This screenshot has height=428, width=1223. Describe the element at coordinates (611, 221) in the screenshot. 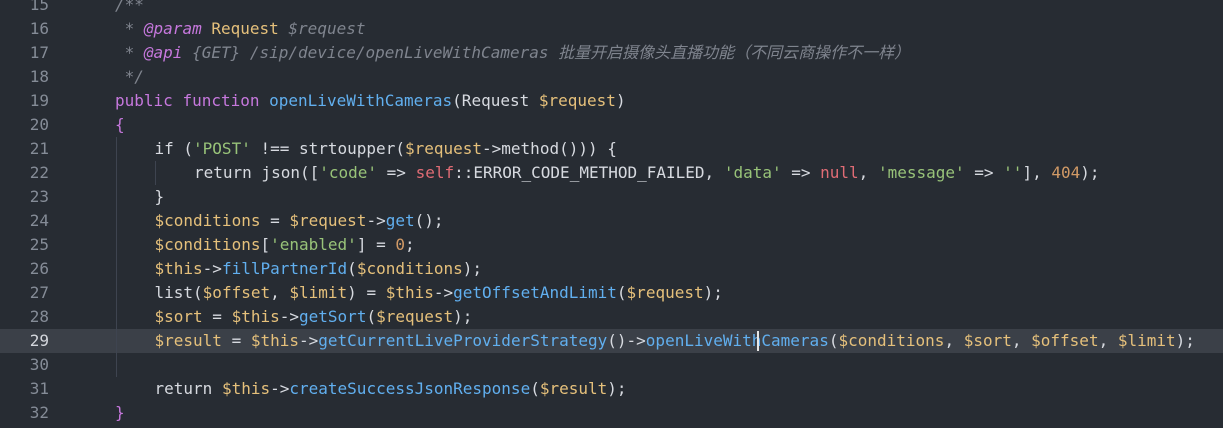

I see `code-line: 24 $conditions = $request->get();` at that location.